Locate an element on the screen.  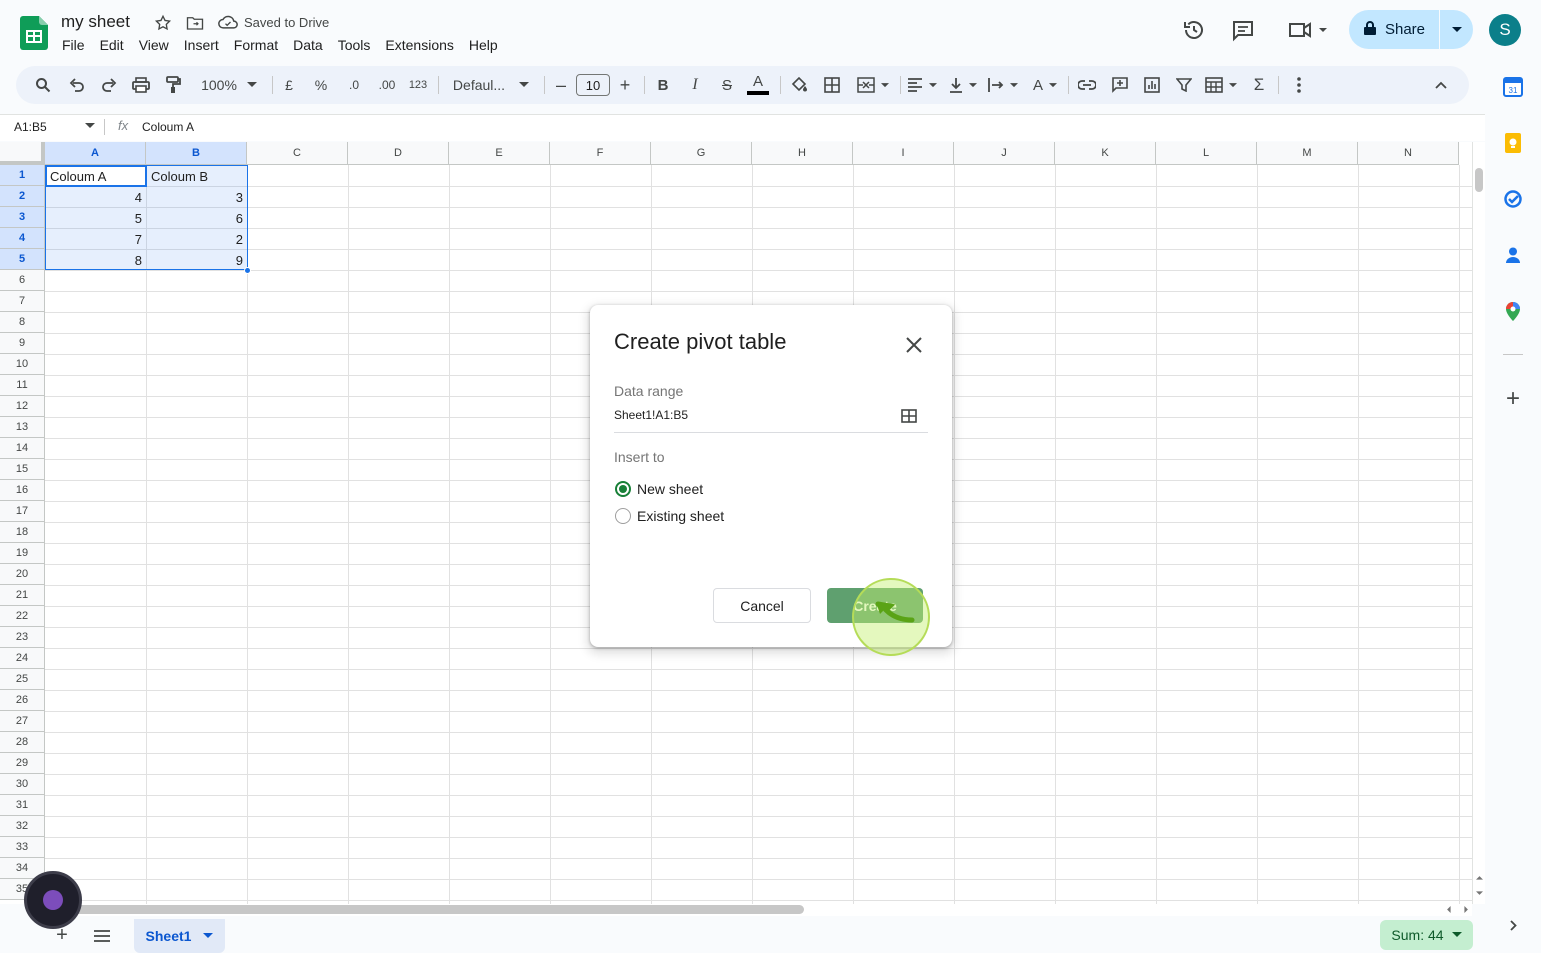
cell: Coloum B is located at coordinates (197, 176).